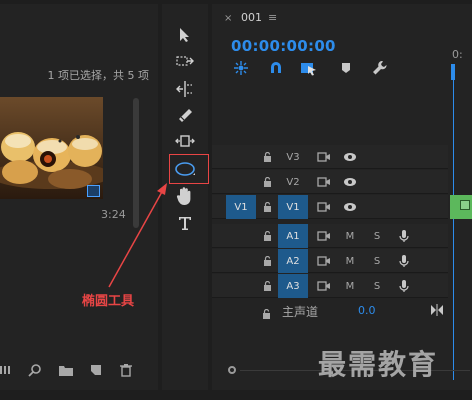 This screenshot has width=472, height=400. Describe the element at coordinates (79, 372) in the screenshot. I see `project-toolbar` at that location.